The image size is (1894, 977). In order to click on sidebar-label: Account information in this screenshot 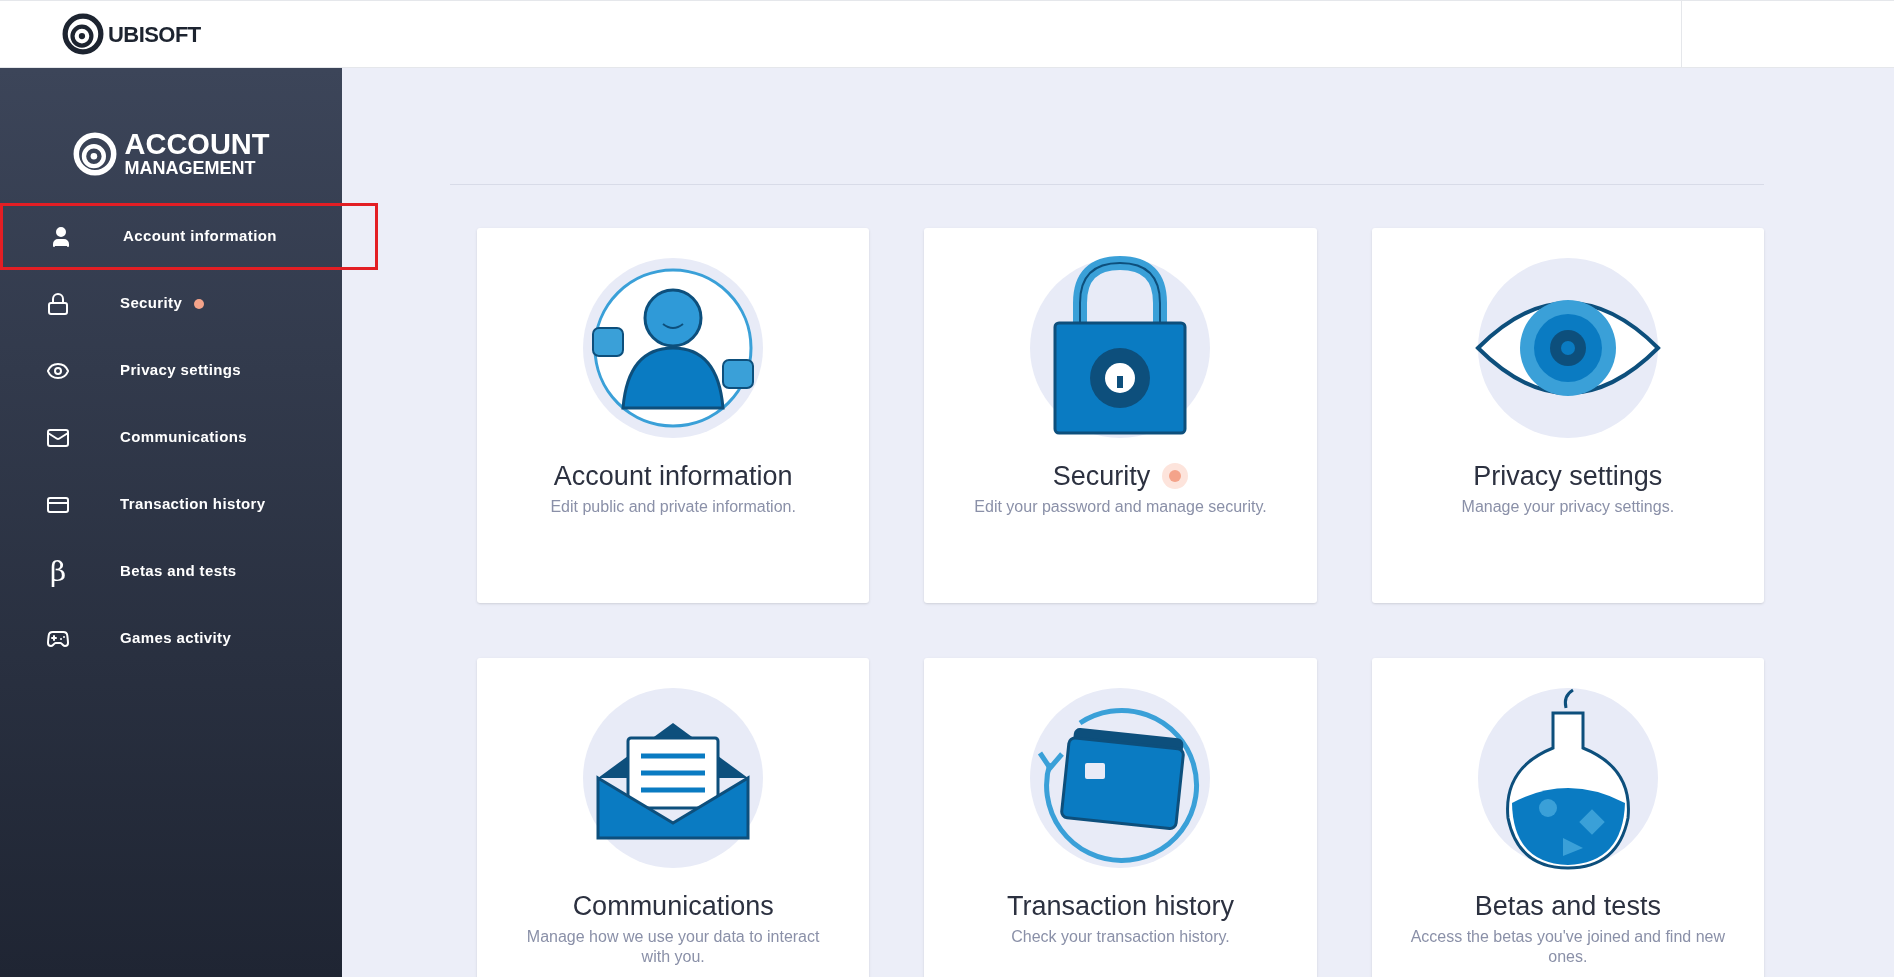, I will do `click(200, 236)`.